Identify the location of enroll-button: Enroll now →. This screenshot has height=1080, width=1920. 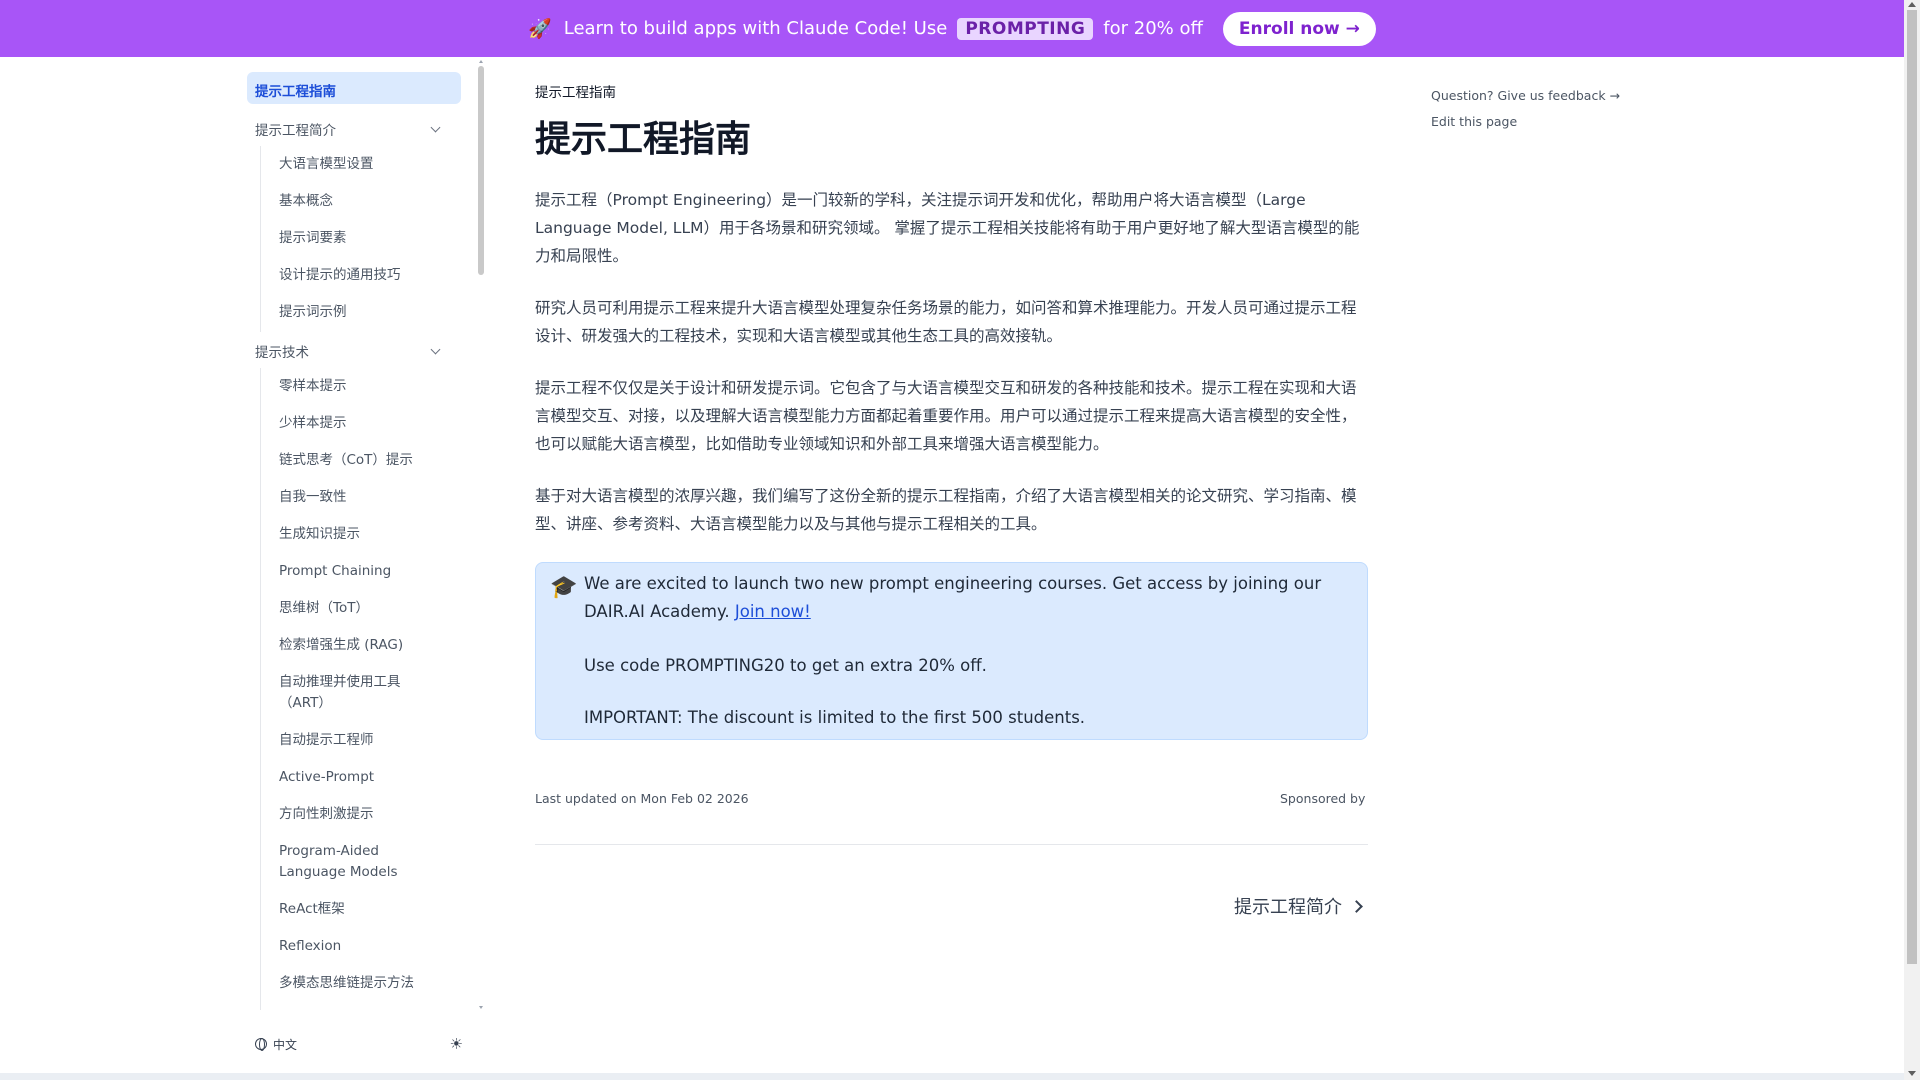
(1299, 28).